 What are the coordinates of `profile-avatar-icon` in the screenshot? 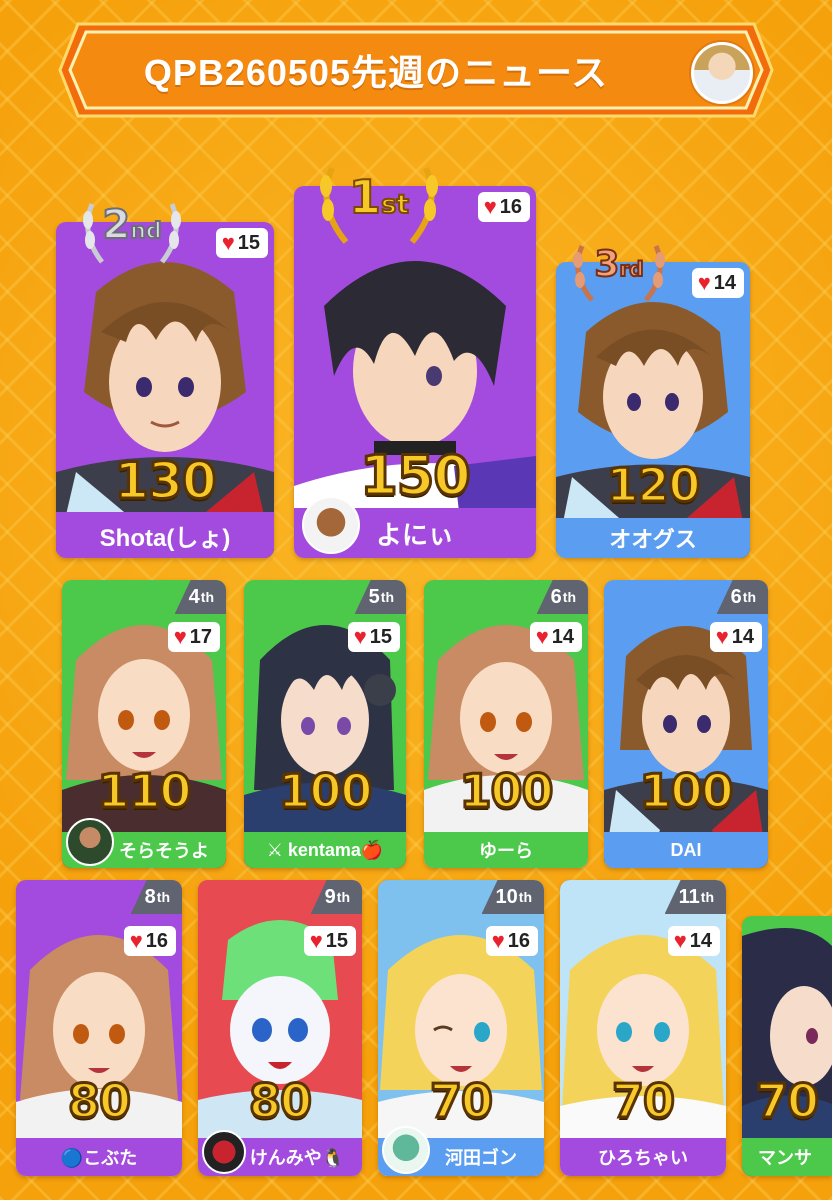 It's located at (722, 73).